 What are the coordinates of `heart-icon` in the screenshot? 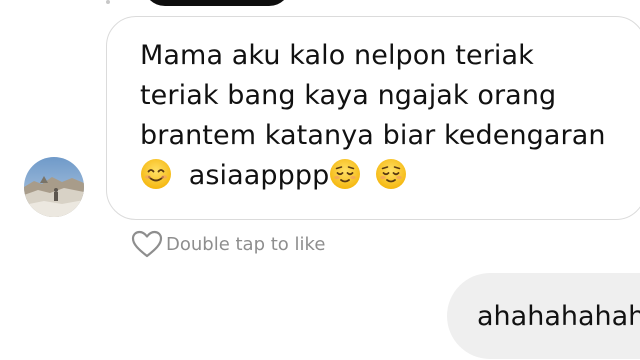 It's located at (147, 244).